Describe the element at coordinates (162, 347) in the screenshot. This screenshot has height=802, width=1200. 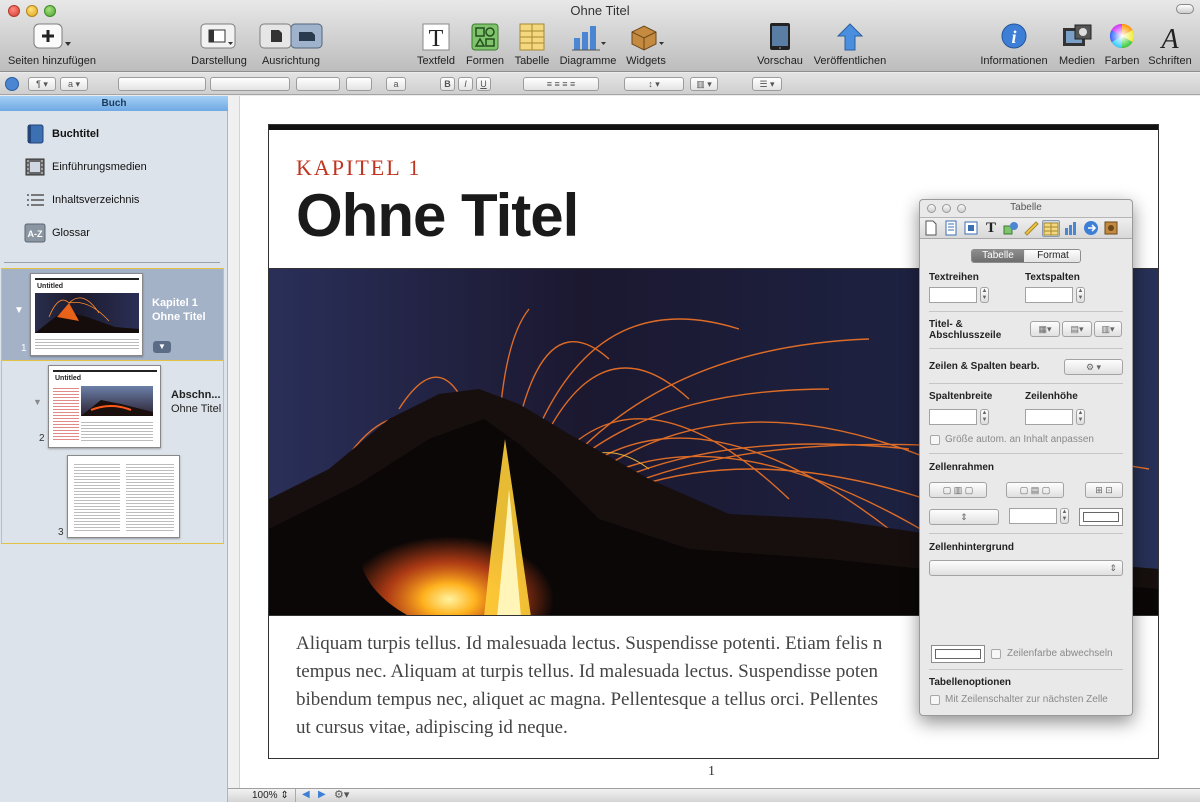
I see `chapter-menu-button: ▼` at that location.